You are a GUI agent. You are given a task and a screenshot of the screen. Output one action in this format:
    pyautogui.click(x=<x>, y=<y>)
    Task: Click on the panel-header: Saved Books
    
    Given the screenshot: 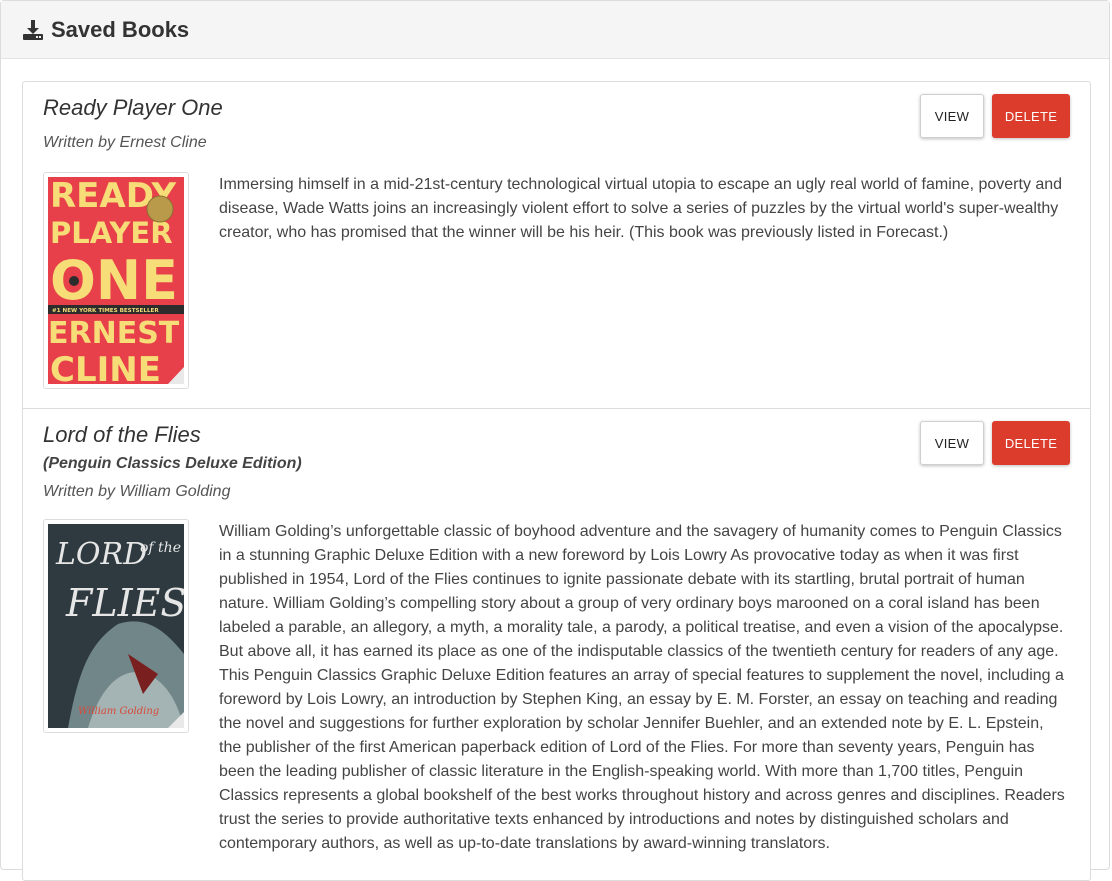 What is the action you would take?
    pyautogui.click(x=555, y=30)
    